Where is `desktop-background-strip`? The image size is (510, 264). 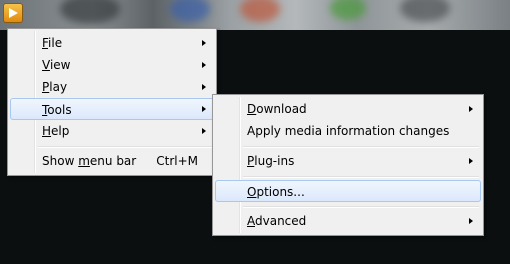
desktop-background-strip is located at coordinates (255, 15).